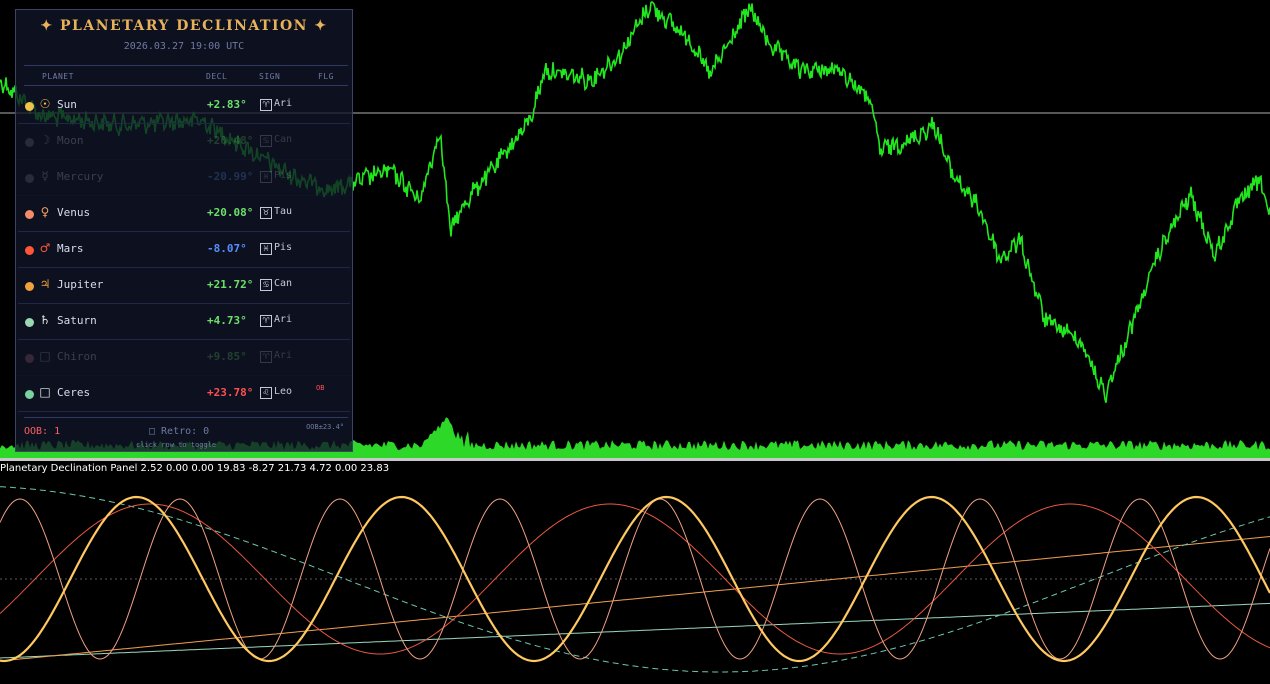 This screenshot has height=684, width=1270. What do you see at coordinates (45, 212) in the screenshot?
I see `planet-symbol-icon: ♀` at bounding box center [45, 212].